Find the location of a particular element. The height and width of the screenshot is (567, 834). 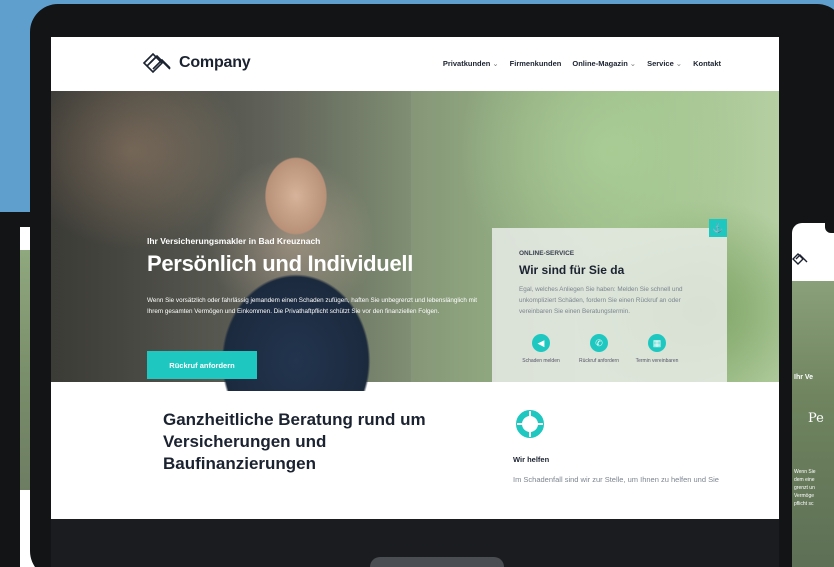

nav-item-privatkunden: Privatkunden ⌄ is located at coordinates (471, 63).